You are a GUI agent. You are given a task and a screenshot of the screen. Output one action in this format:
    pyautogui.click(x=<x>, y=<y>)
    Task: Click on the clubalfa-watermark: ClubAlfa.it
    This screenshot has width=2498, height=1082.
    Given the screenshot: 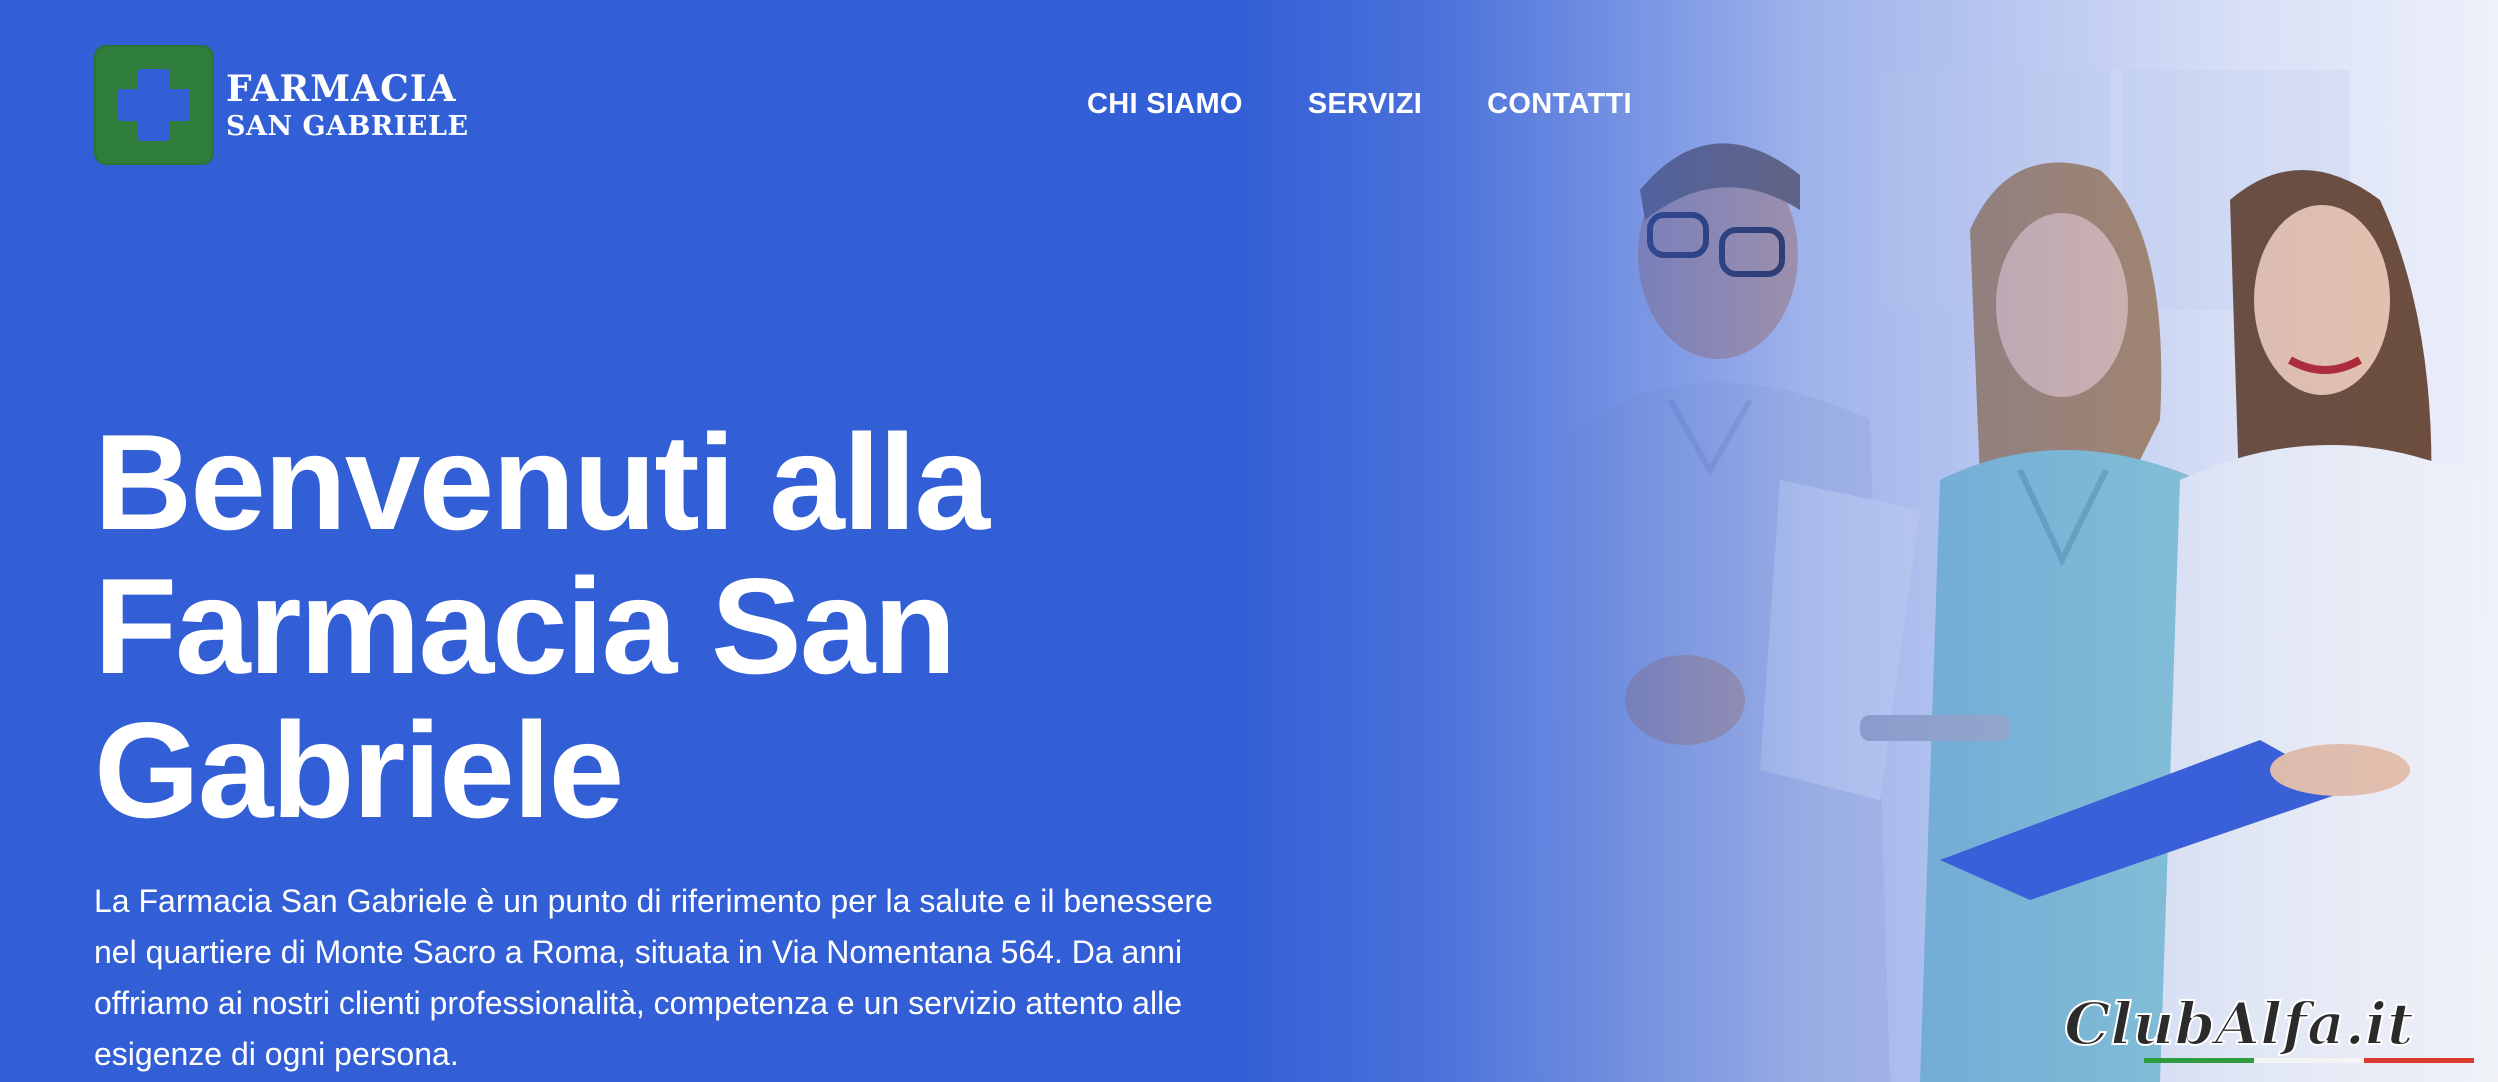 What is the action you would take?
    pyautogui.click(x=2268, y=1026)
    